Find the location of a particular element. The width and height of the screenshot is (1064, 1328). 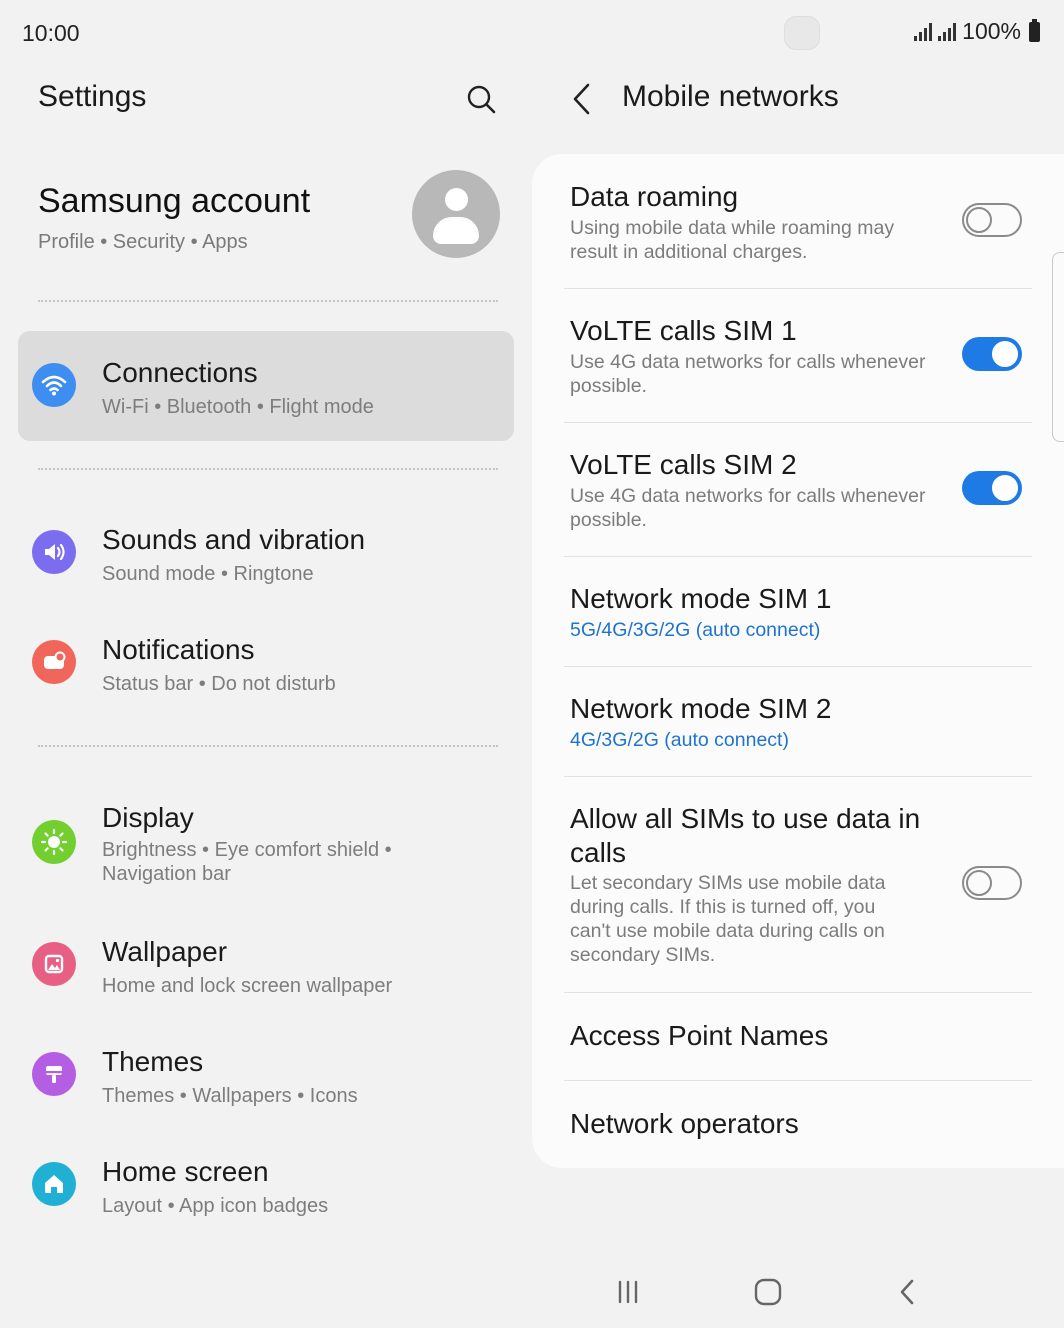

setting-title: Access Point Names is located at coordinates (699, 1035).